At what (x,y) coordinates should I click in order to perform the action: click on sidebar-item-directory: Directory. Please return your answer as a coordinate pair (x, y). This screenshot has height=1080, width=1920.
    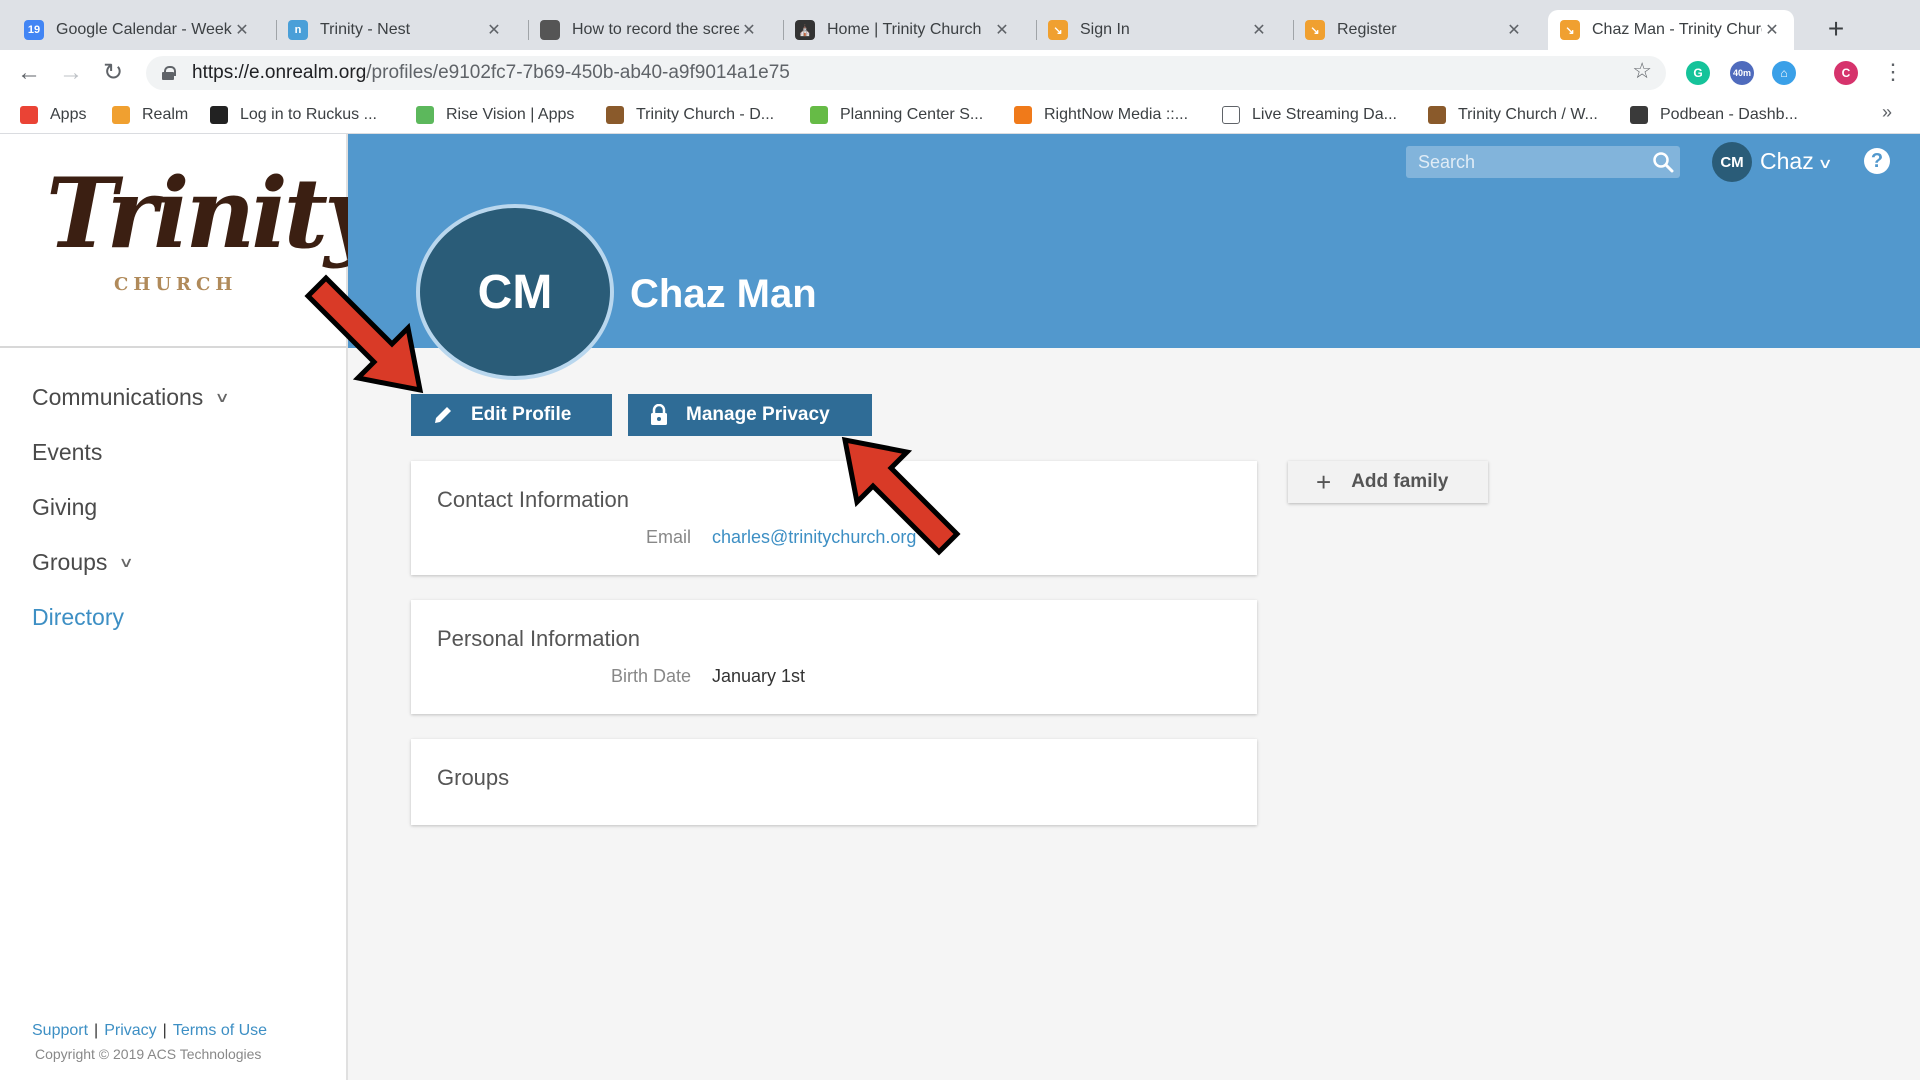
    Looking at the image, I should click on (130, 617).